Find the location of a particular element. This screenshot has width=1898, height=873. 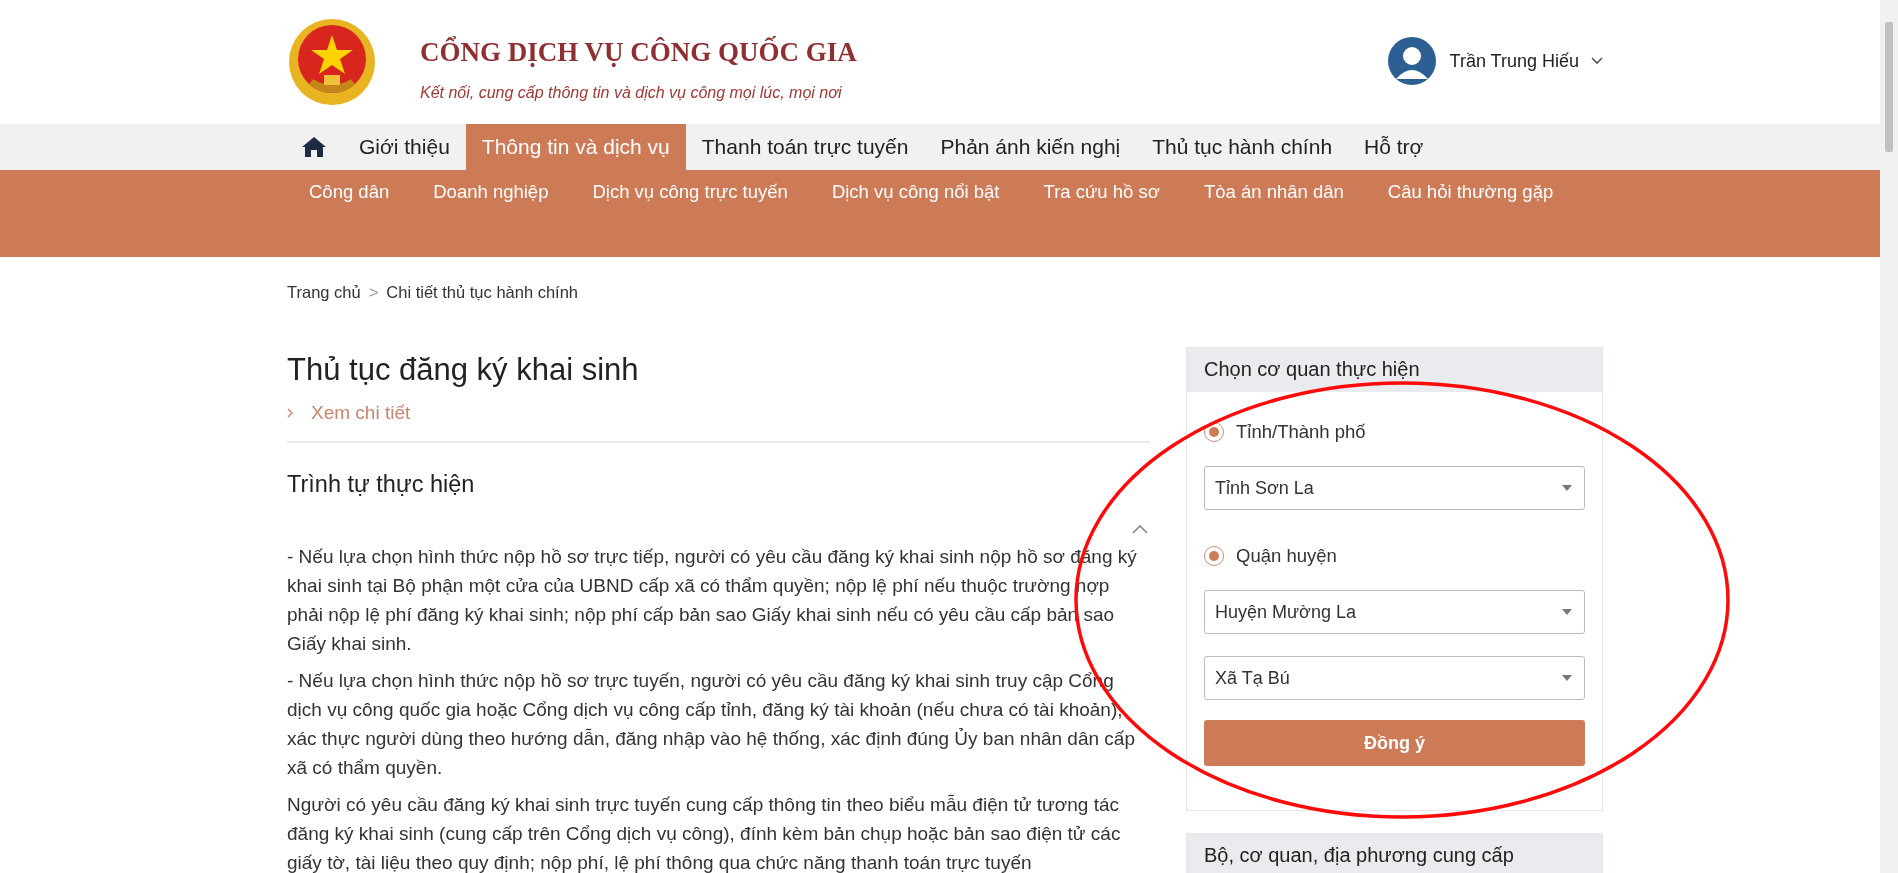

dropdown-field: Tỉnh Sơn La is located at coordinates (1394, 488).